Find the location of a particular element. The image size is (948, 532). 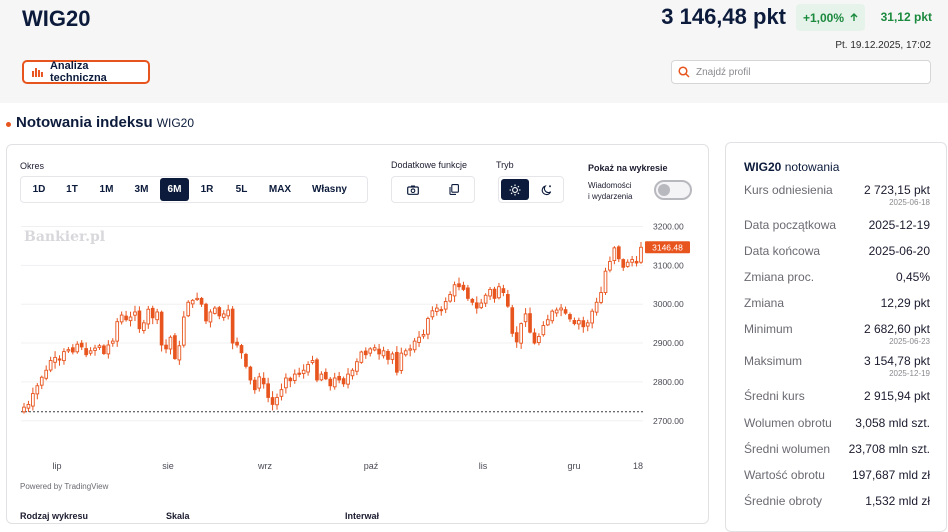

stat-value: 23,708 mln szt. is located at coordinates (889, 449).